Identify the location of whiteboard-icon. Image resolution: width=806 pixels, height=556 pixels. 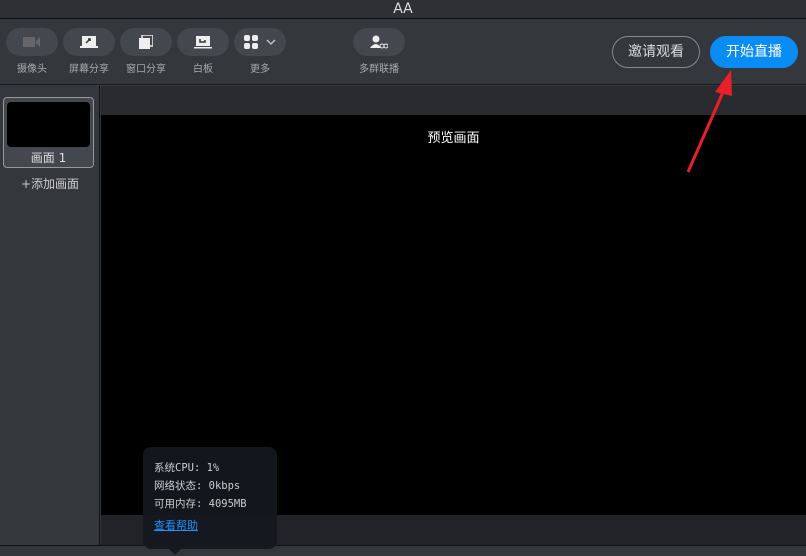
(203, 42).